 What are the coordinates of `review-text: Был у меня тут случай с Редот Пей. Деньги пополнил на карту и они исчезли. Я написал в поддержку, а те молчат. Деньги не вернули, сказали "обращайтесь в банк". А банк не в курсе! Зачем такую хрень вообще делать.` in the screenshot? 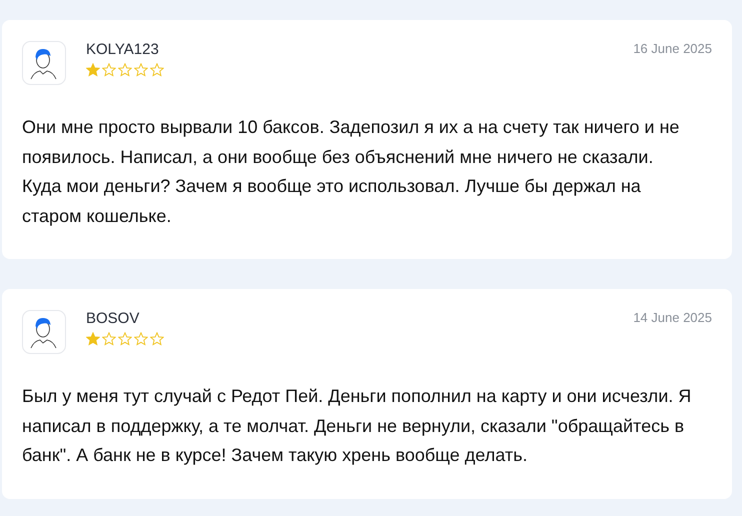 It's located at (357, 426).